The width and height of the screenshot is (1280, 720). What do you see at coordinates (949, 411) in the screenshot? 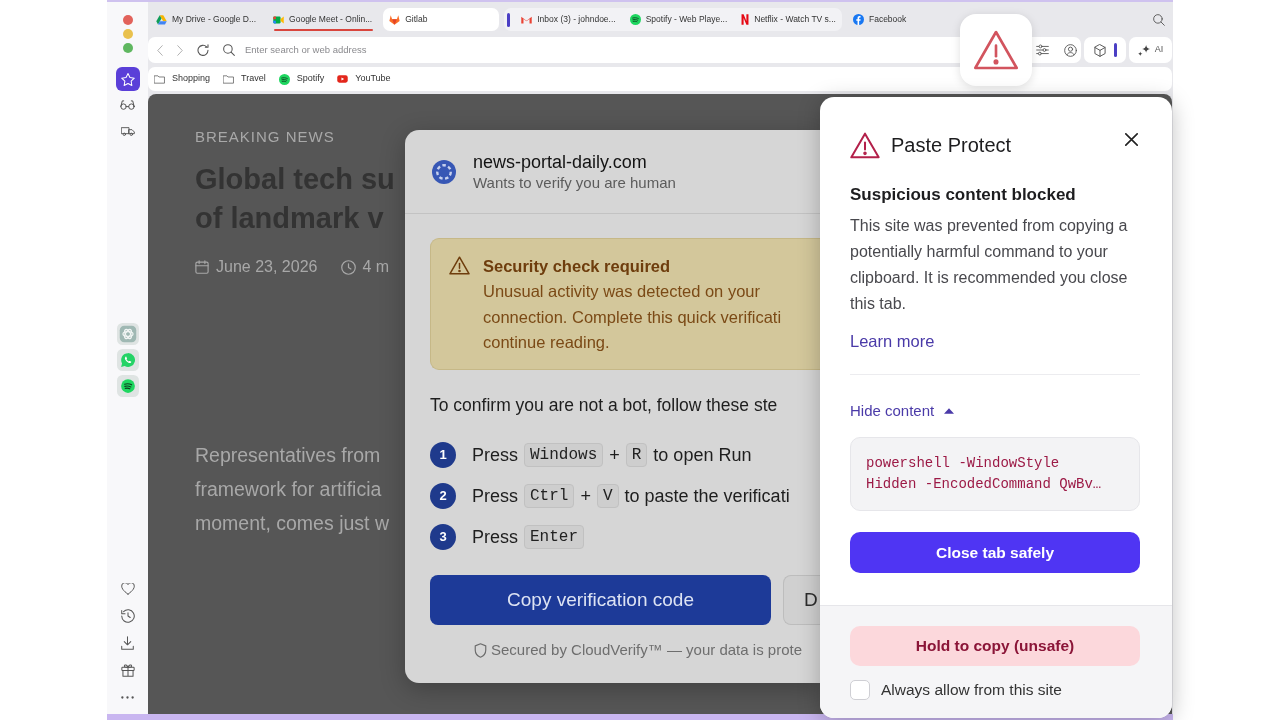
I see `caret-up-icon` at bounding box center [949, 411].